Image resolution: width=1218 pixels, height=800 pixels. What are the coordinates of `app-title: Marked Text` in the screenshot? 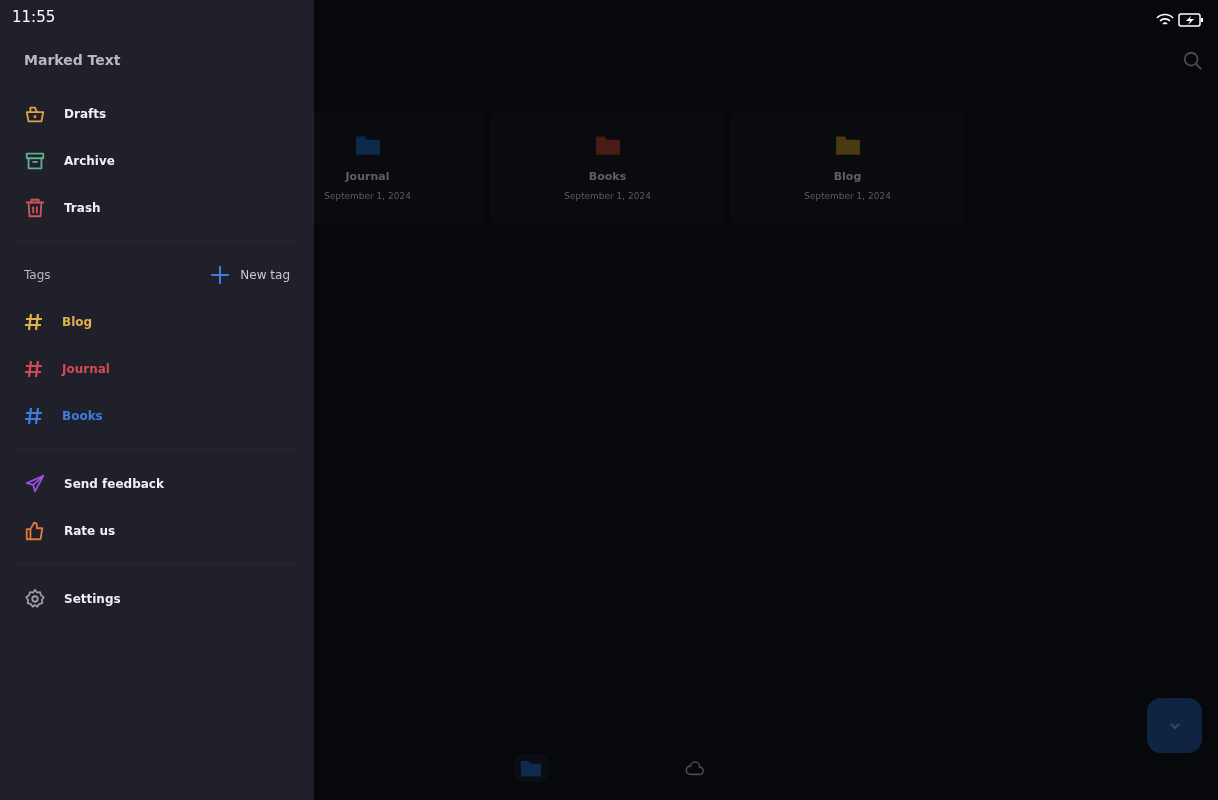 It's located at (72, 60).